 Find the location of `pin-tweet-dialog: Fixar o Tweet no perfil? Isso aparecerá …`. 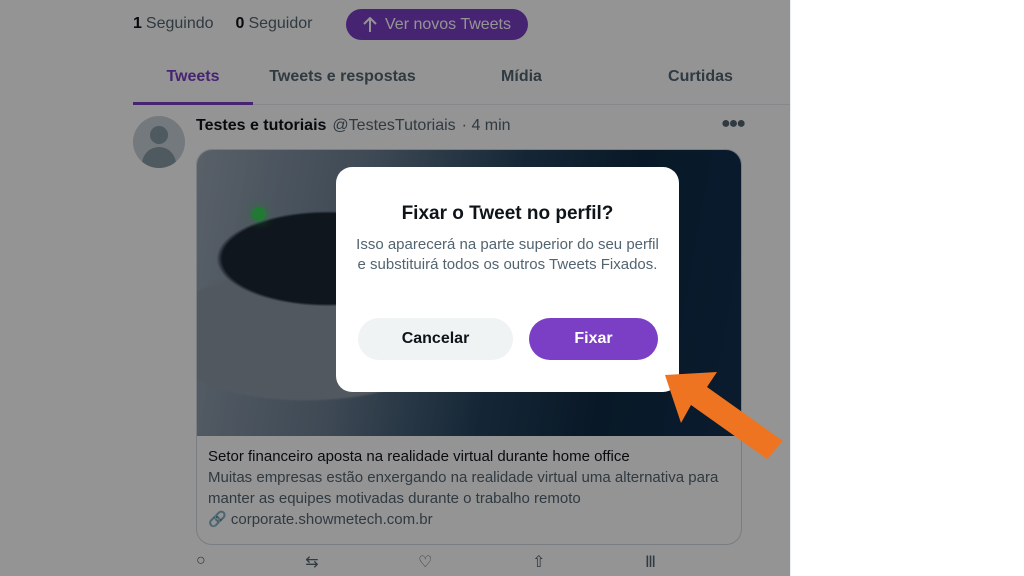

pin-tweet-dialog: Fixar o Tweet no perfil? Isso aparecerá … is located at coordinates (507, 279).